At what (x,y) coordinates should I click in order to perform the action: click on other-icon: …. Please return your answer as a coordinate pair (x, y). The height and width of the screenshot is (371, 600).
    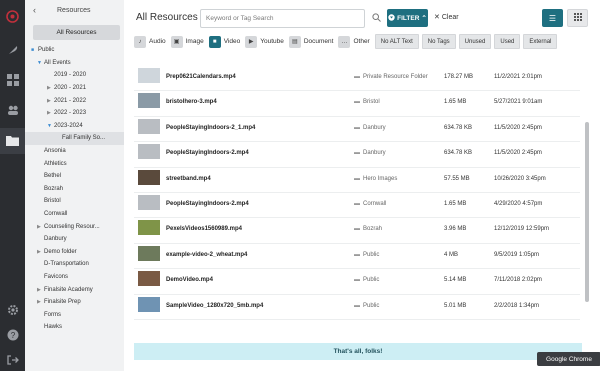
    Looking at the image, I should click on (344, 41).